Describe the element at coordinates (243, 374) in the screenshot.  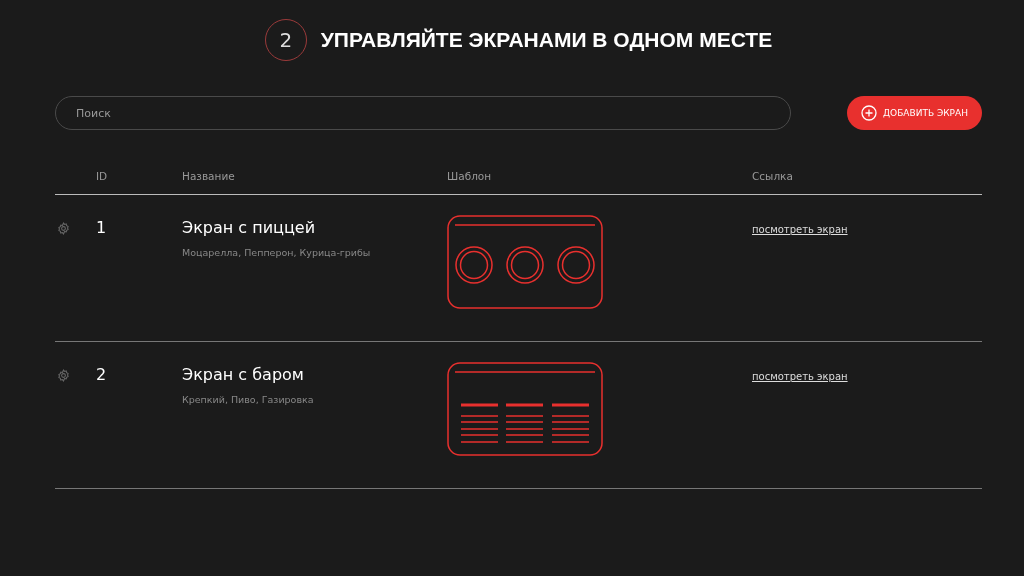
I see `screen-name: Экран с баром` at that location.